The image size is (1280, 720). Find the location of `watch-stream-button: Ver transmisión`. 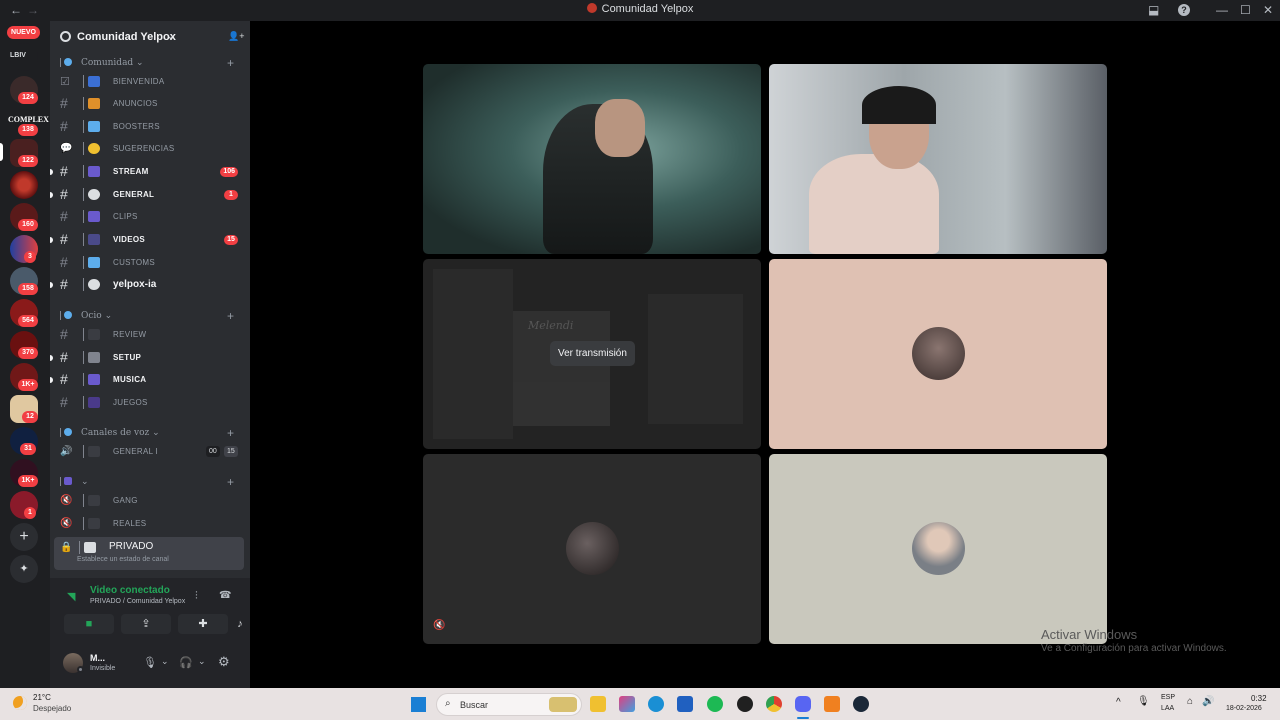

watch-stream-button: Ver transmisión is located at coordinates (592, 353).